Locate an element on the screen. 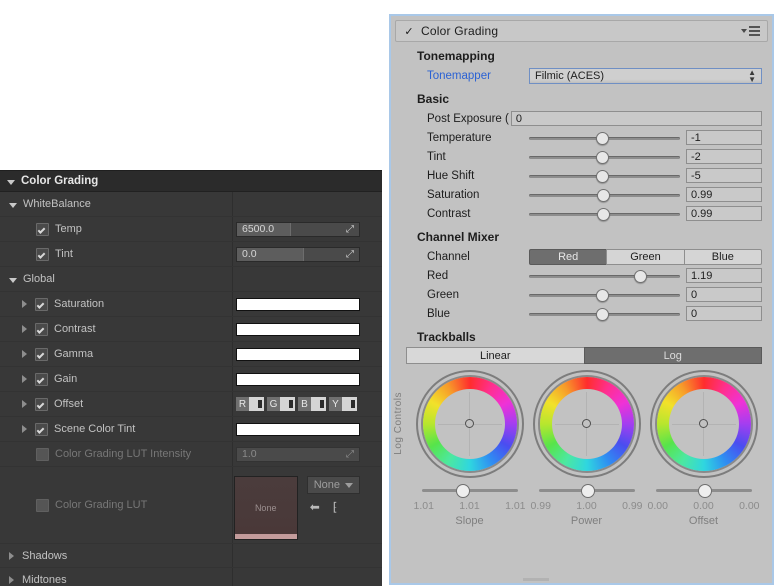 This screenshot has width=774, height=586. channel-field-y: Y is located at coordinates (343, 404).